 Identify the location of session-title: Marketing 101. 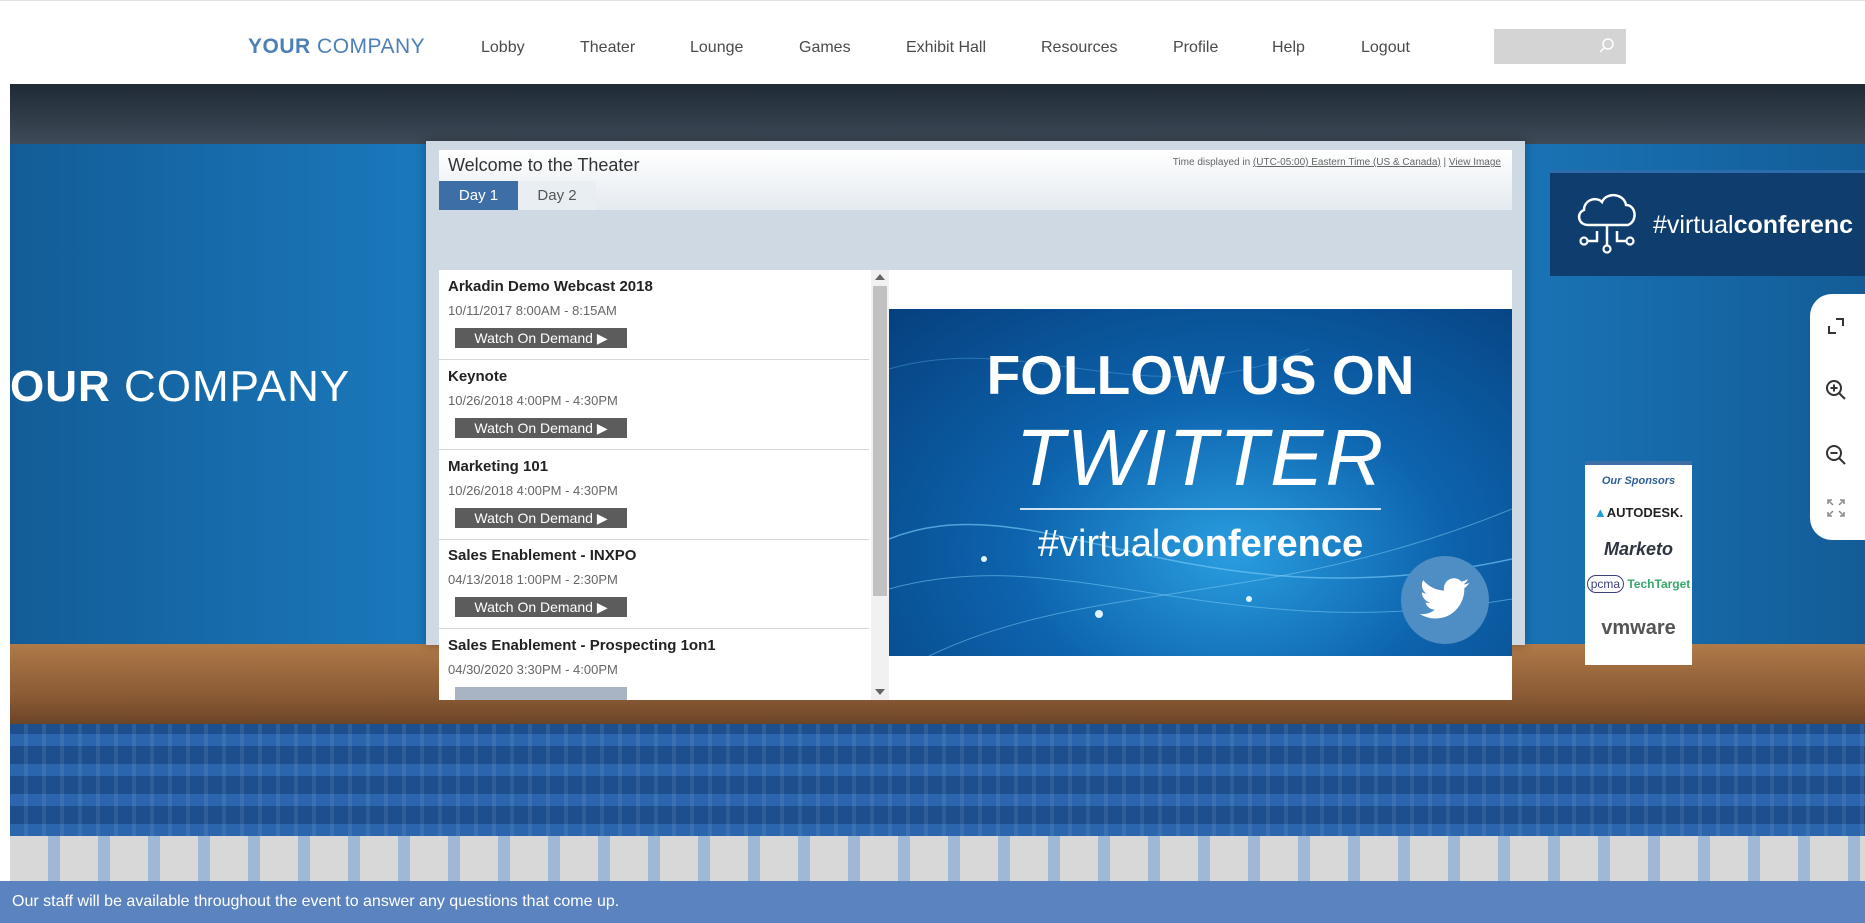
(498, 466).